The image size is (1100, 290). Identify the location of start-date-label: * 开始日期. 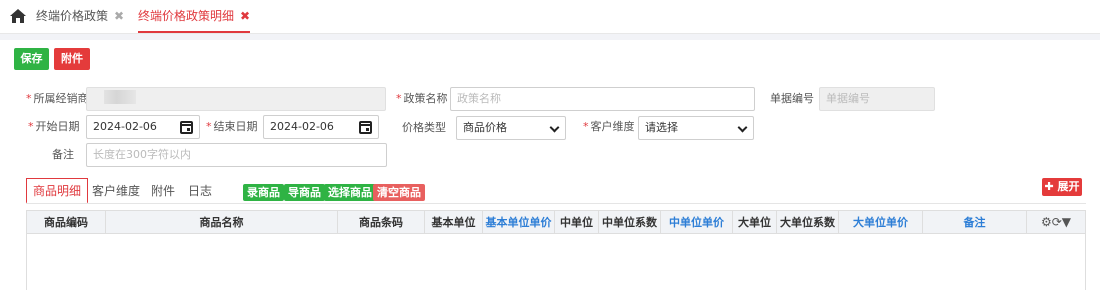
(54, 126).